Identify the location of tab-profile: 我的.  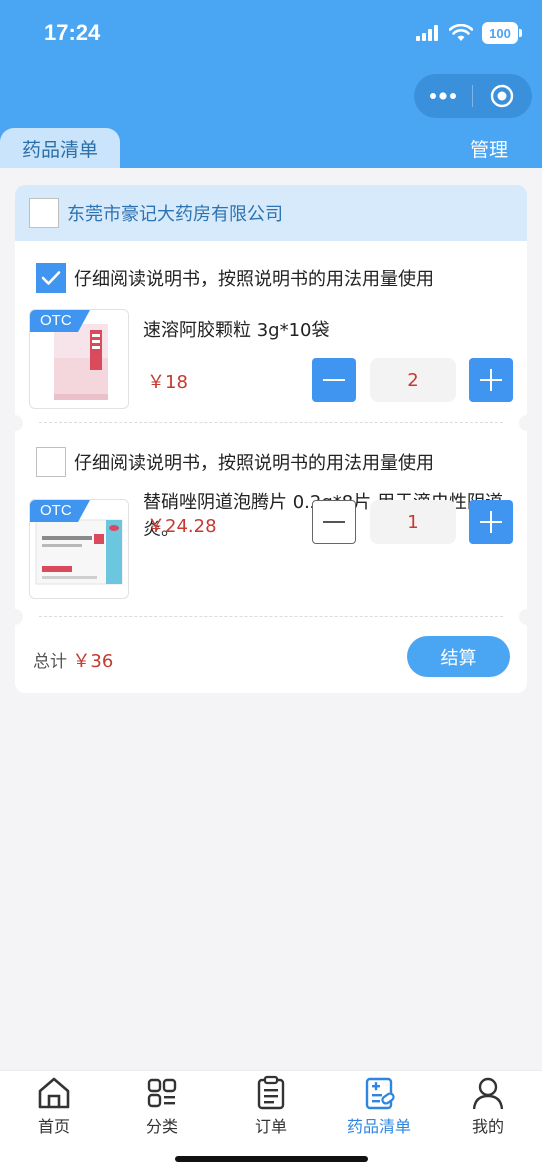
(488, 1106).